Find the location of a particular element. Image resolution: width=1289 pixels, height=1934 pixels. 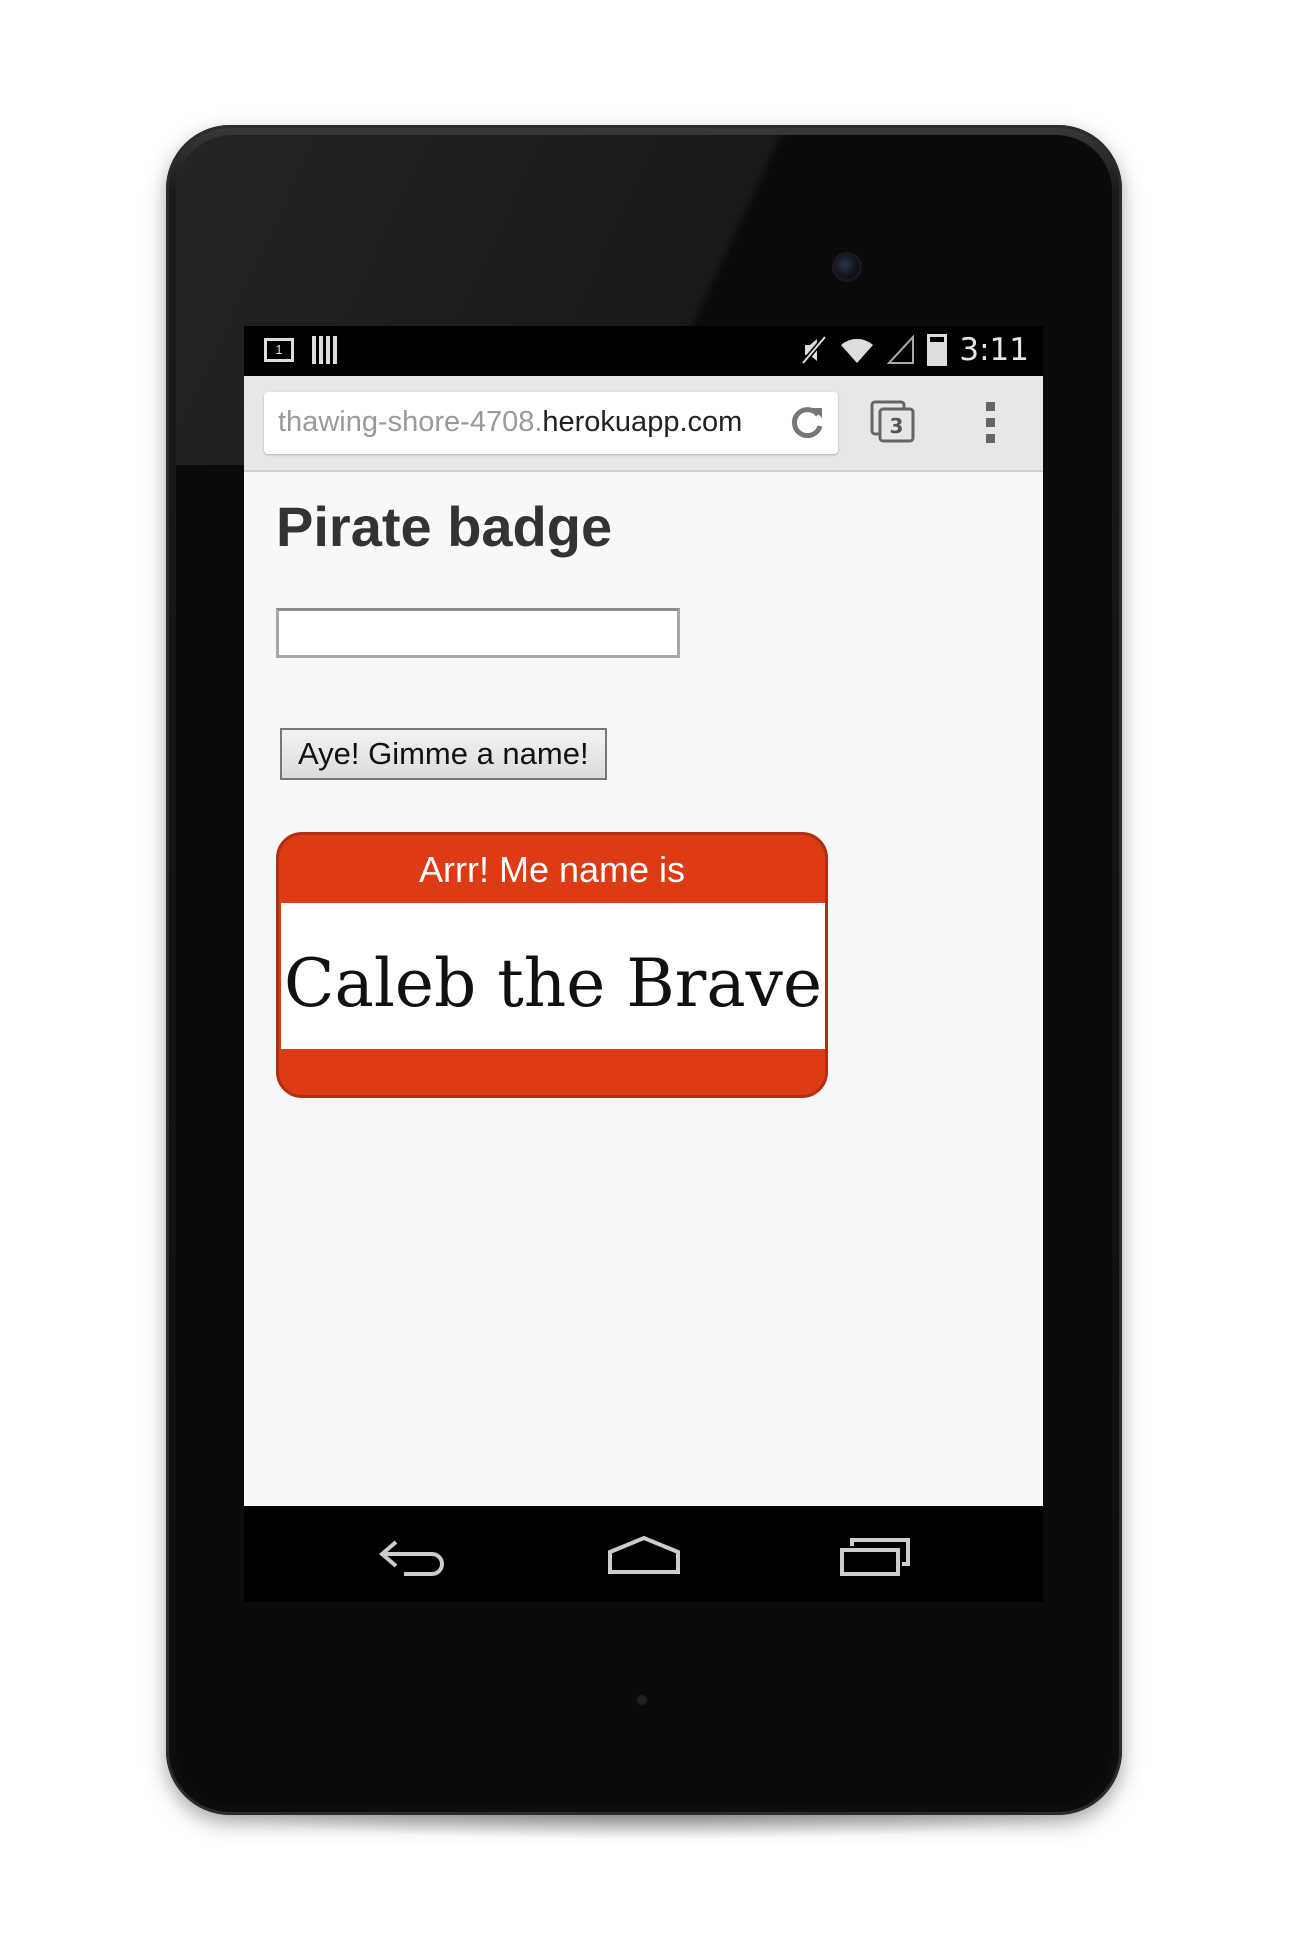

status-time: 3:11 is located at coordinates (994, 350).